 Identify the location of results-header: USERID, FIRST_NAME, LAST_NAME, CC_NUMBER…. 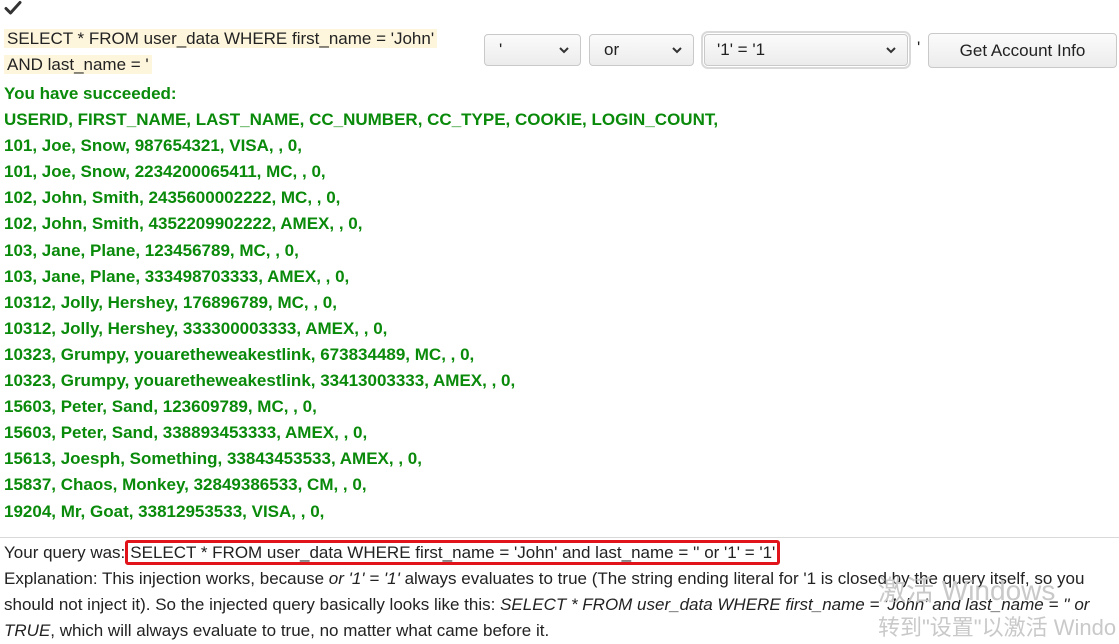
(361, 120).